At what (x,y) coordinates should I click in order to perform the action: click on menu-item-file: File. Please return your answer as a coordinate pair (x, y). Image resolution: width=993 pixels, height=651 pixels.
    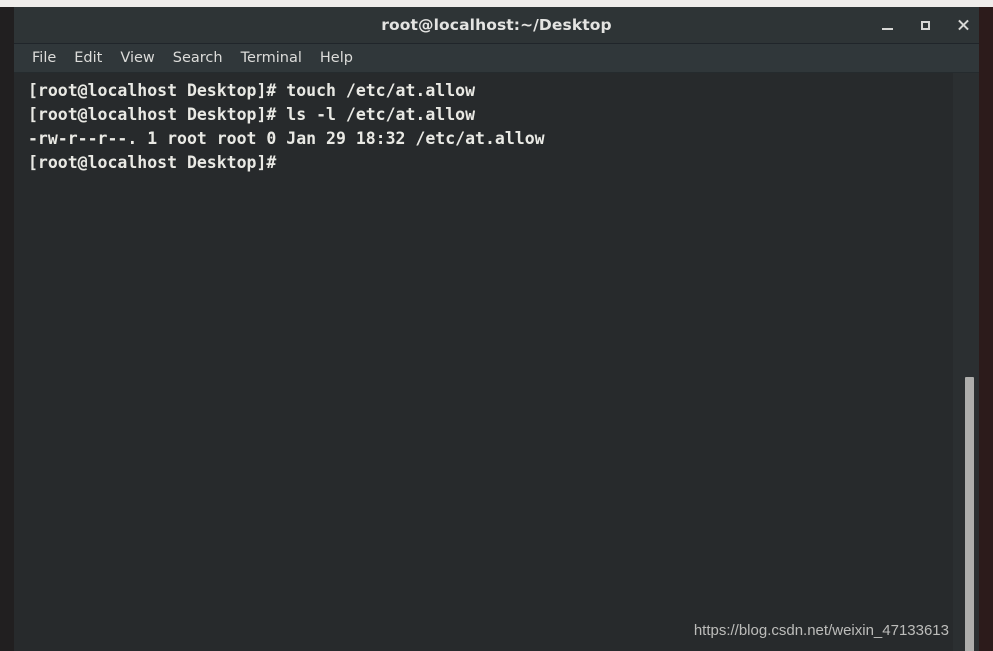
    Looking at the image, I should click on (44, 58).